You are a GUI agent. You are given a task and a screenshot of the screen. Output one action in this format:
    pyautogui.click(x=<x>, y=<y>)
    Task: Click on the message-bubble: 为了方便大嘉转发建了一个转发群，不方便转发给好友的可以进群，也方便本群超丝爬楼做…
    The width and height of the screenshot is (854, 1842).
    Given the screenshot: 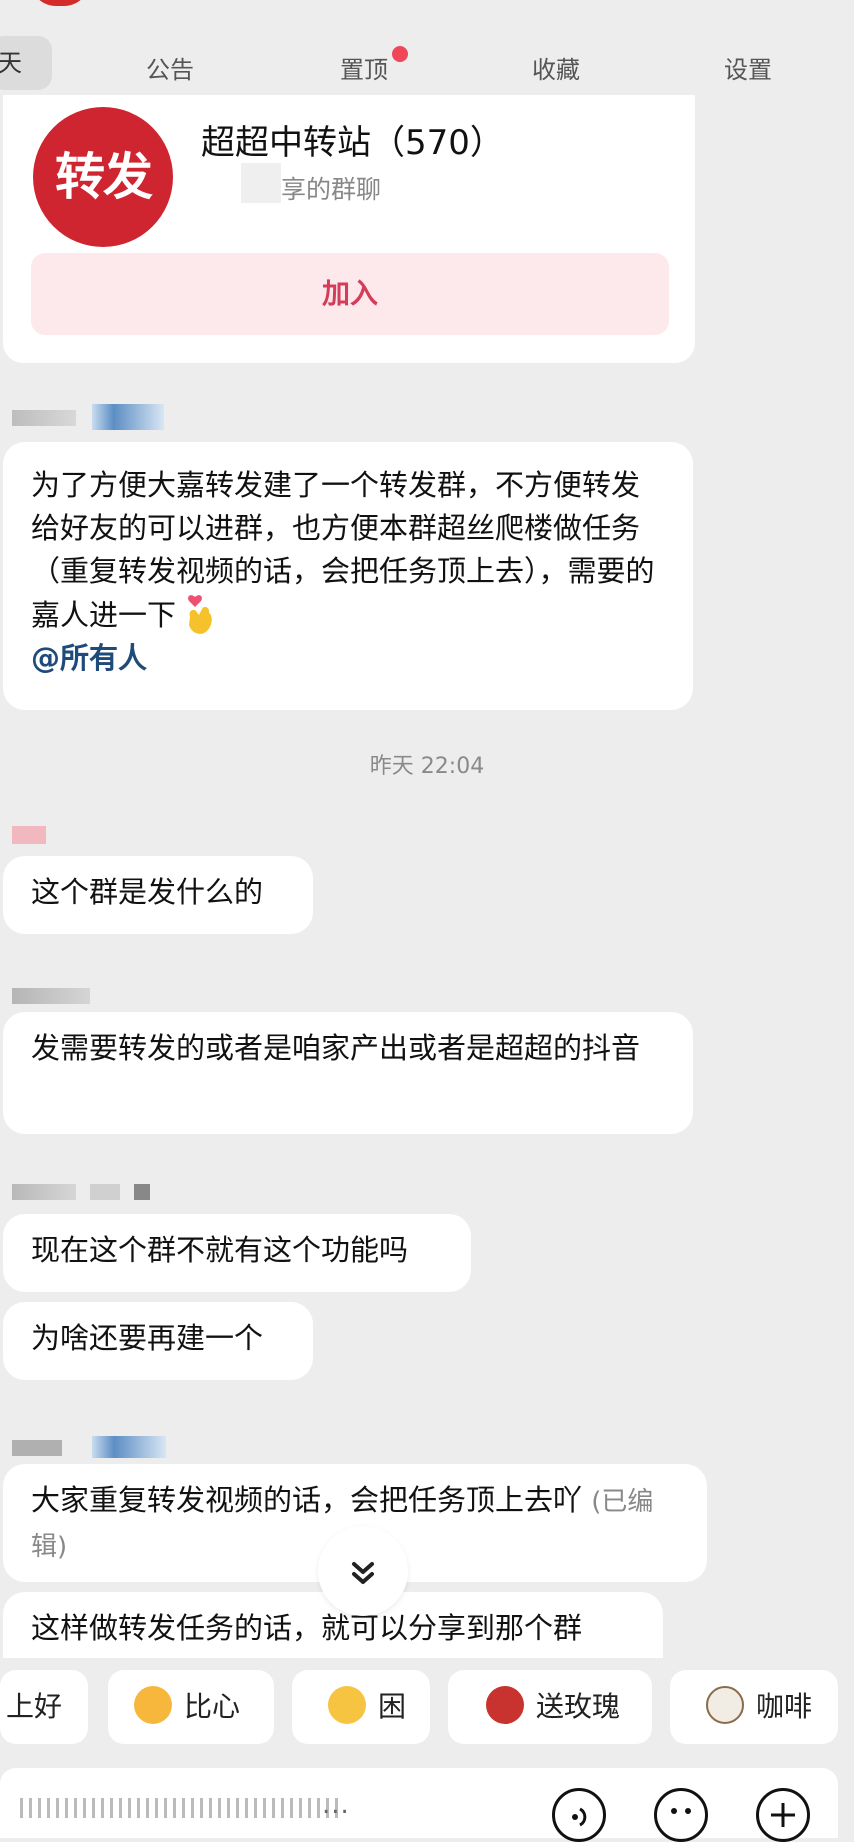 What is the action you would take?
    pyautogui.click(x=348, y=576)
    